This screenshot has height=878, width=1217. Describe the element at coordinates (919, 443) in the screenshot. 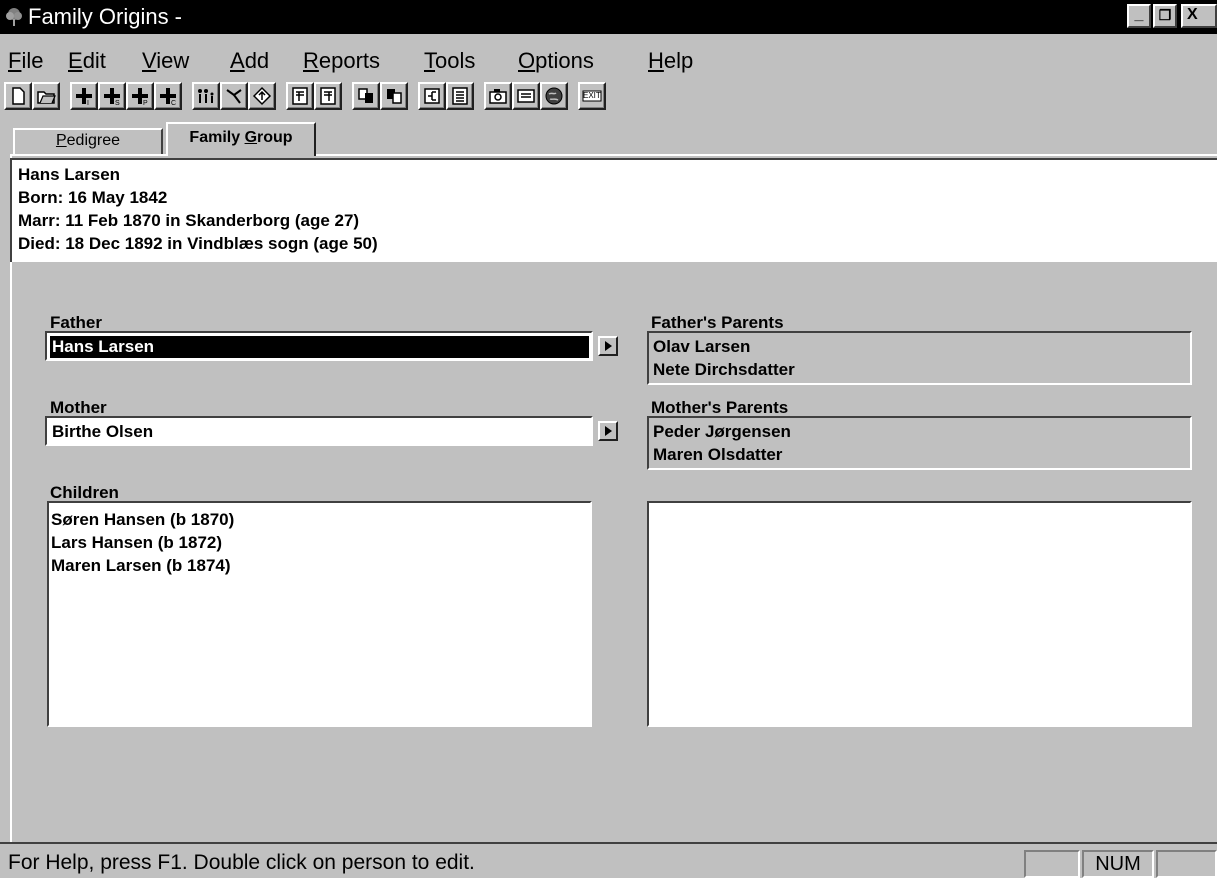

I see `mothers-parents-box: Peder Jørgensen Maren Olsdatter` at that location.